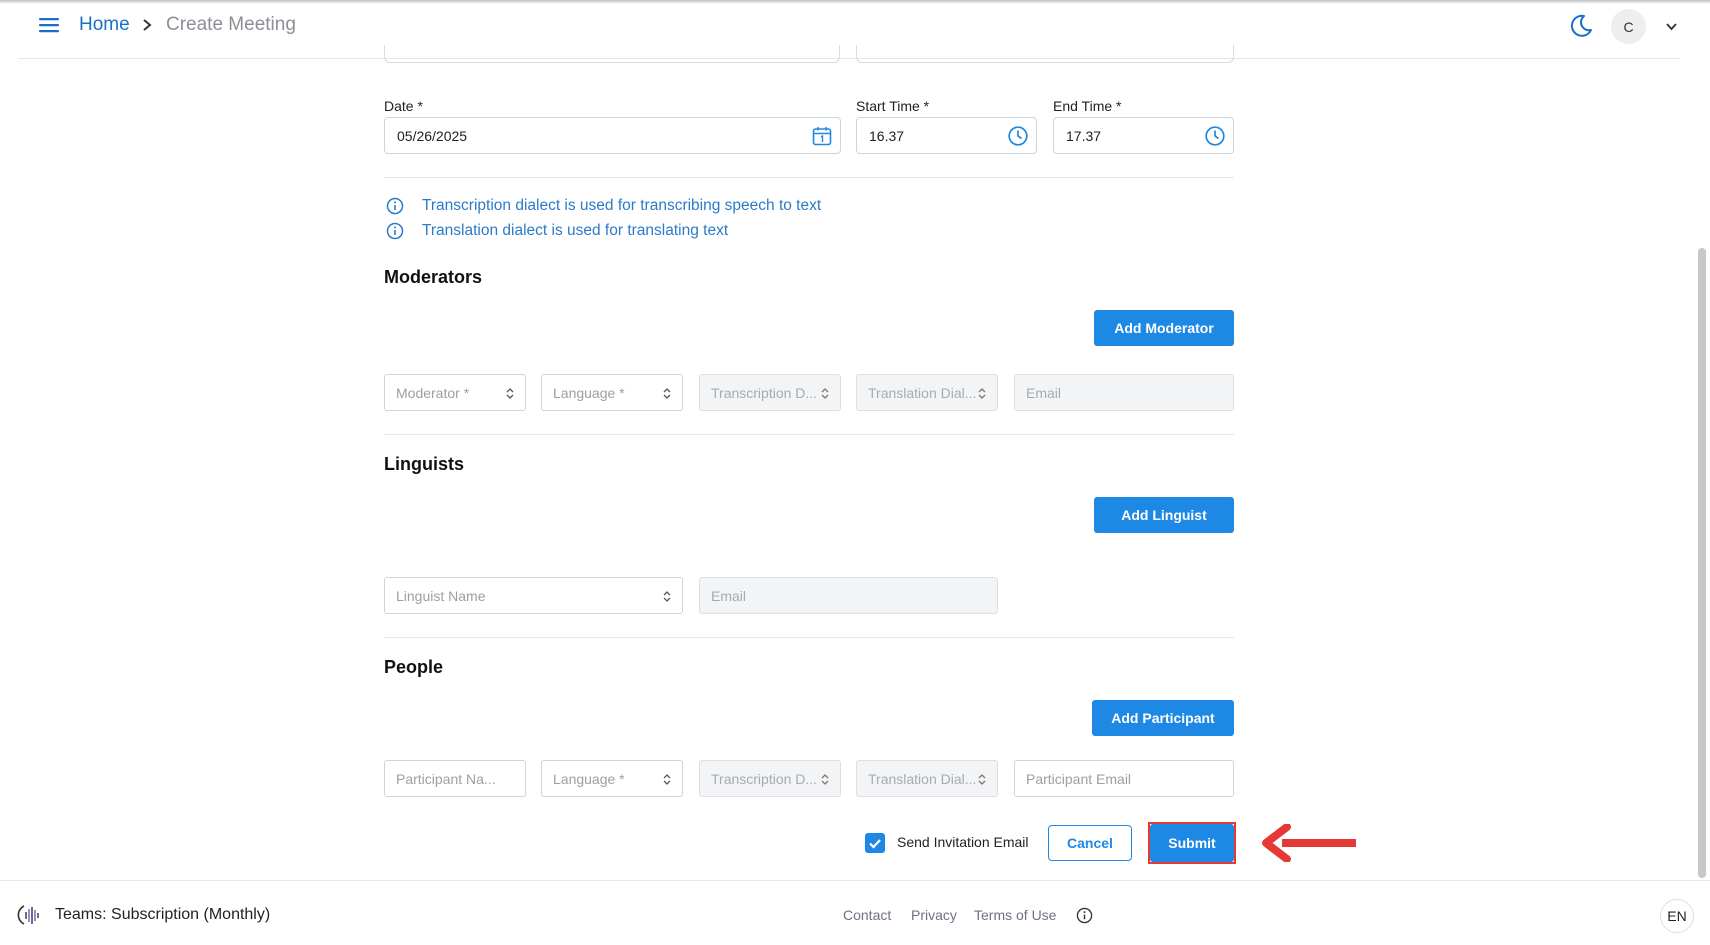 Image resolution: width=1710 pixels, height=945 pixels. Describe the element at coordinates (231, 24) in the screenshot. I see `breadcrumb-current: Create Meeting` at that location.